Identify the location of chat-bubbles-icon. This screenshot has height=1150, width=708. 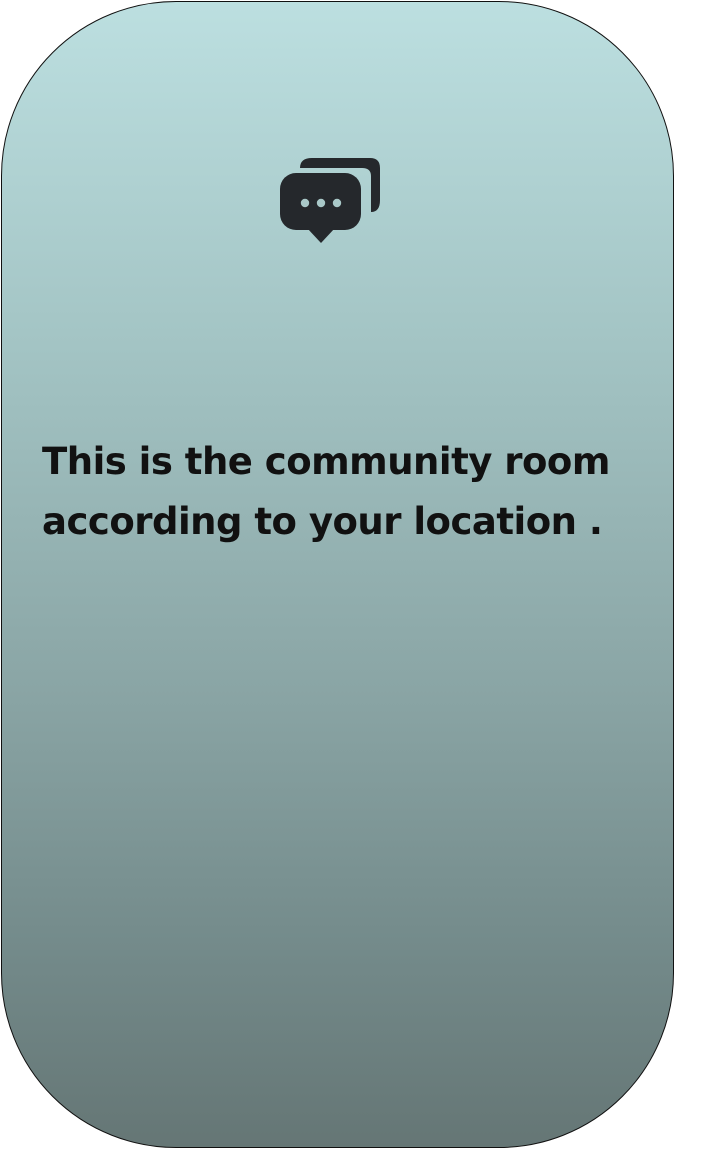
(330, 200).